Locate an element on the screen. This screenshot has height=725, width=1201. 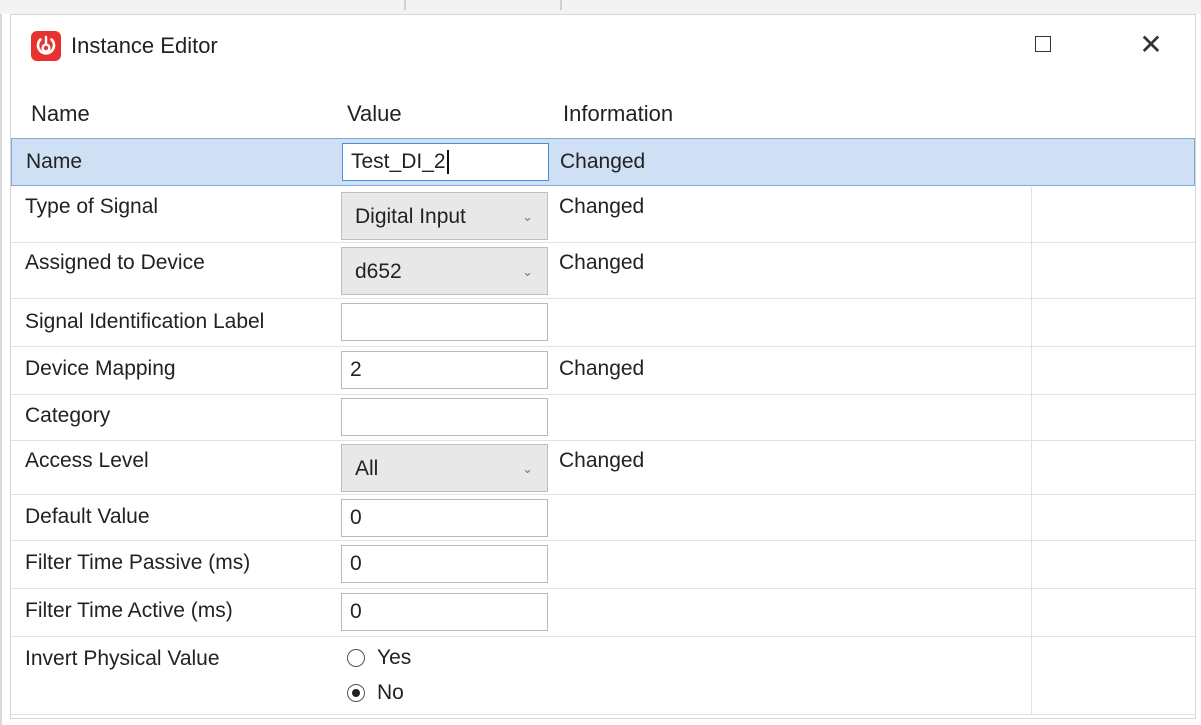
identification-label-input is located at coordinates (444, 322).